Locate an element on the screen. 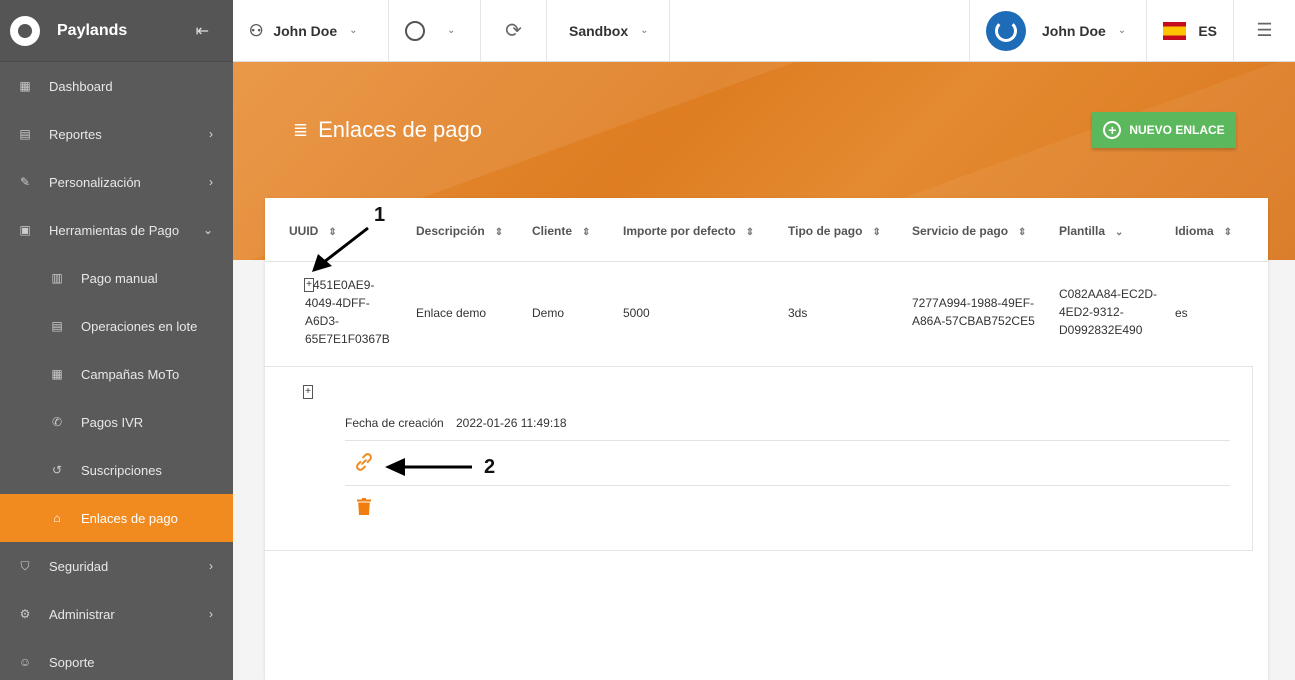 This screenshot has width=1295, height=680. column-header-servicio: Servicio de pago ⇕ is located at coordinates (969, 231).